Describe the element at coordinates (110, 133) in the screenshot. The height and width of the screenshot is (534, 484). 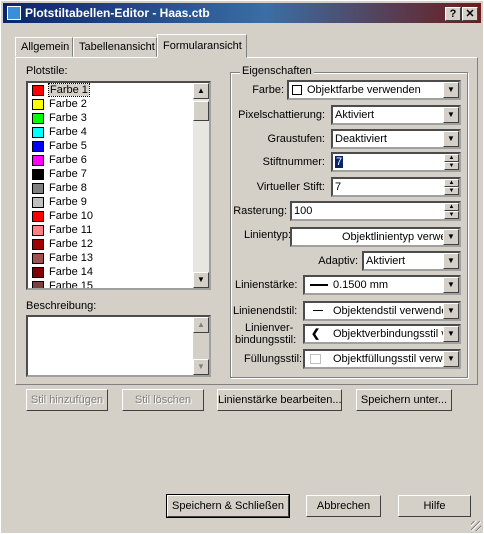
I see `list-item: Farbe 4` at that location.